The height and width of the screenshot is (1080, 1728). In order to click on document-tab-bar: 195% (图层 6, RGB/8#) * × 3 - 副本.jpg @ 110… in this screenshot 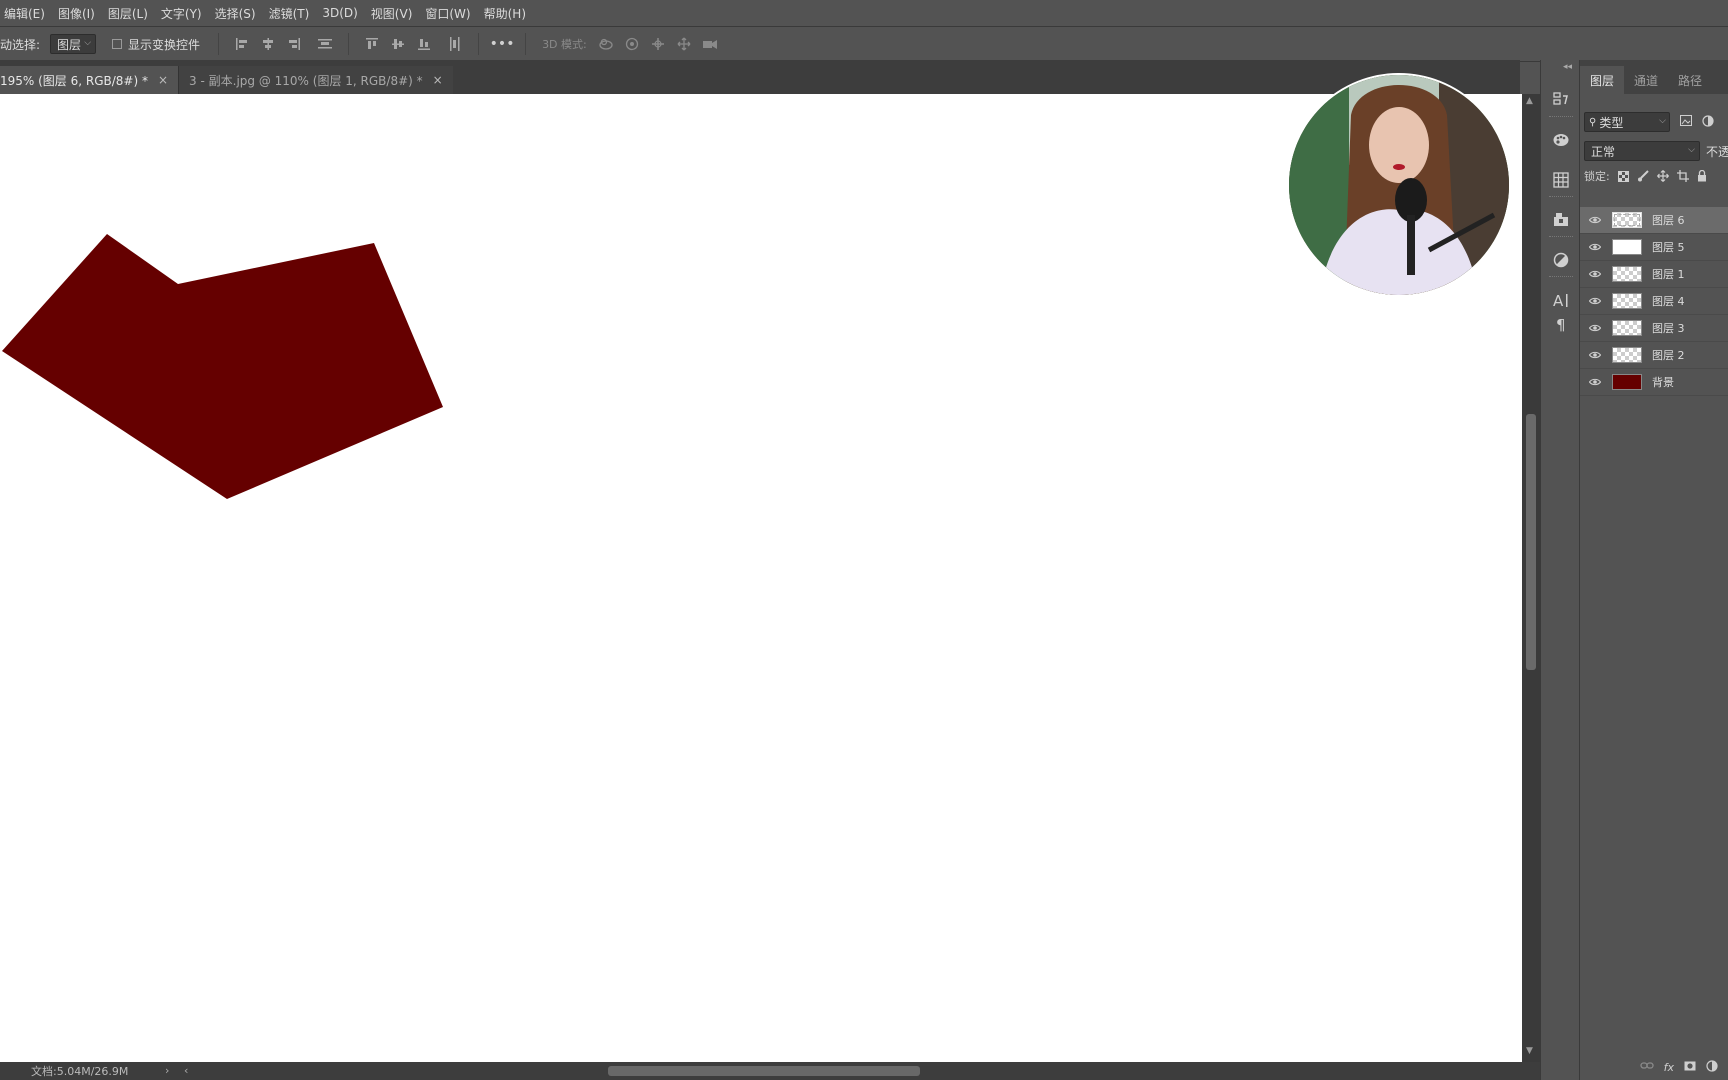, I will do `click(760, 77)`.